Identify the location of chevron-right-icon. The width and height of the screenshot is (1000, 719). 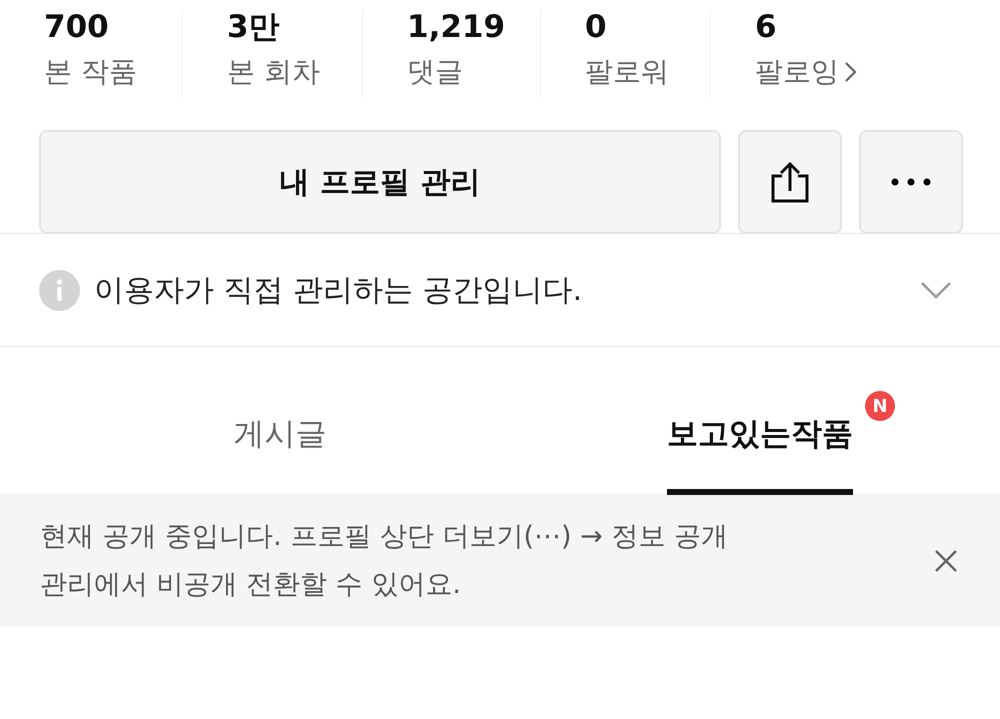
(850, 72).